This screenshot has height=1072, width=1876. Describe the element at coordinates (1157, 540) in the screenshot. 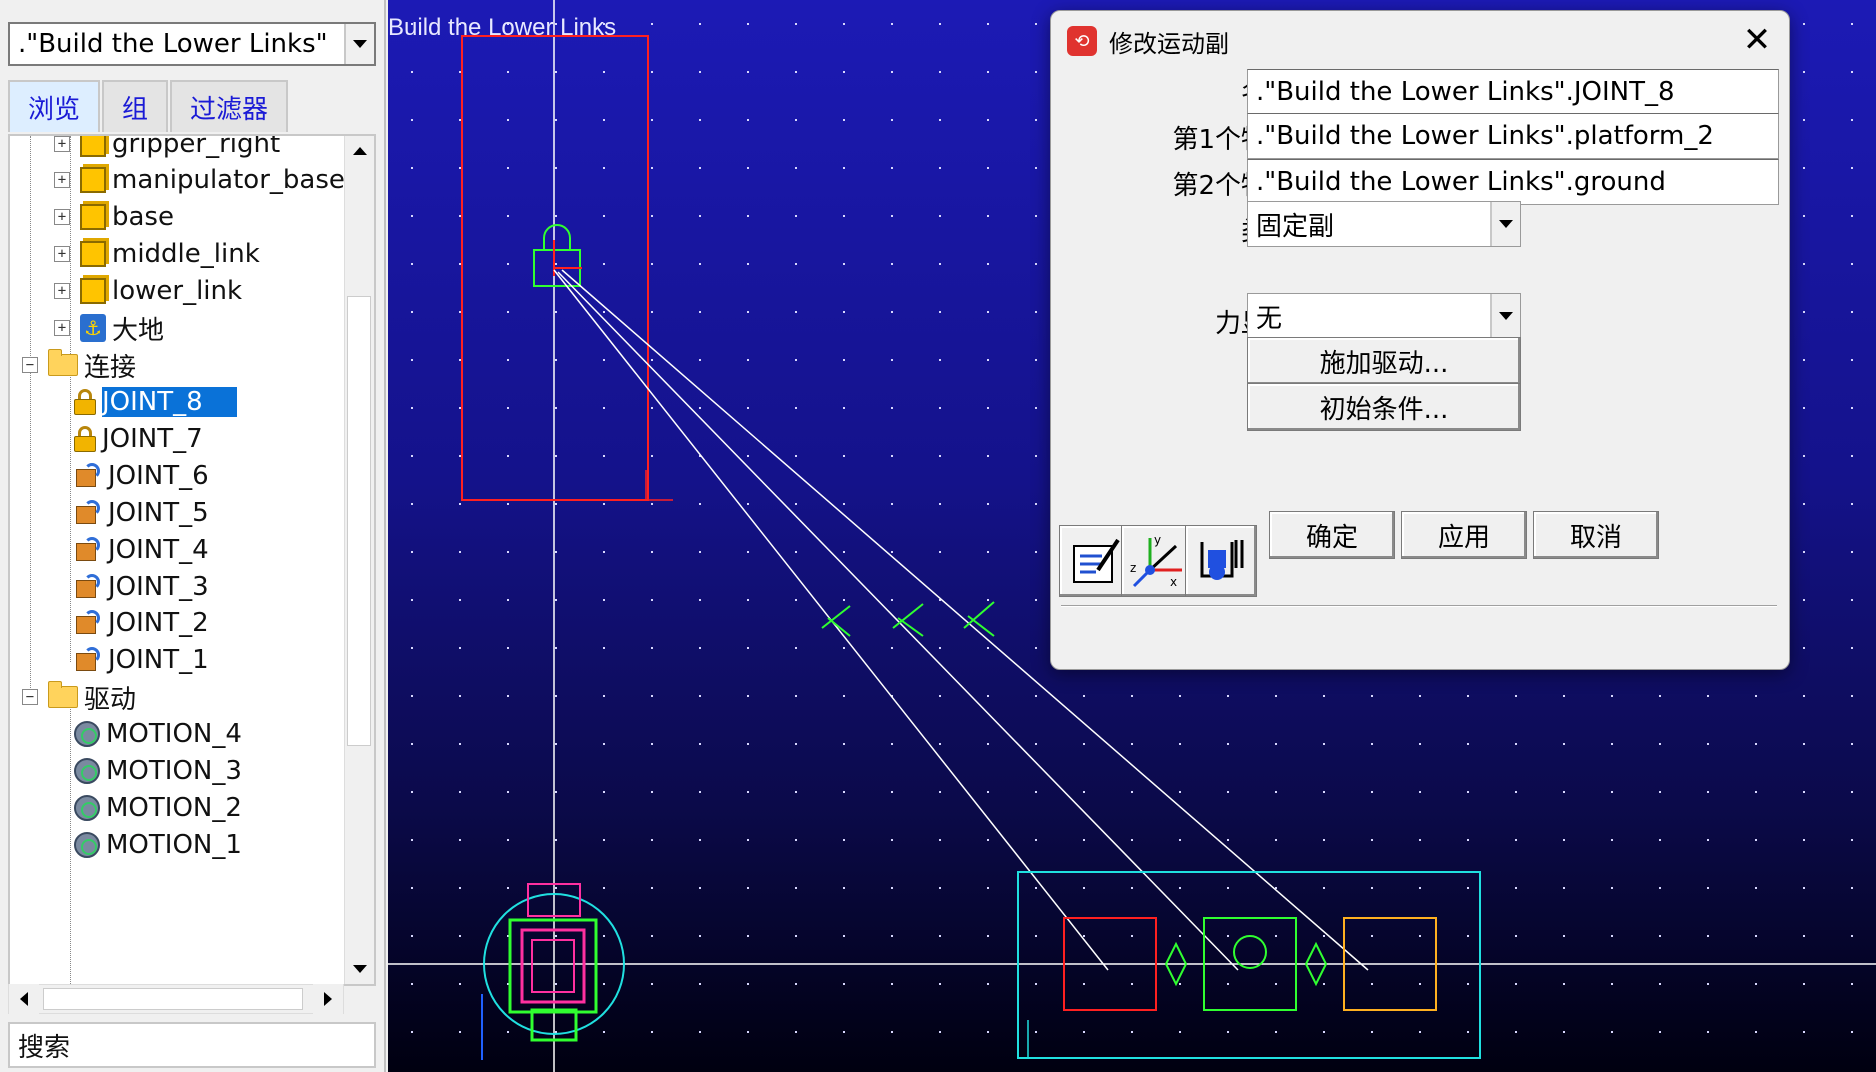

I see `svg-text: y` at that location.